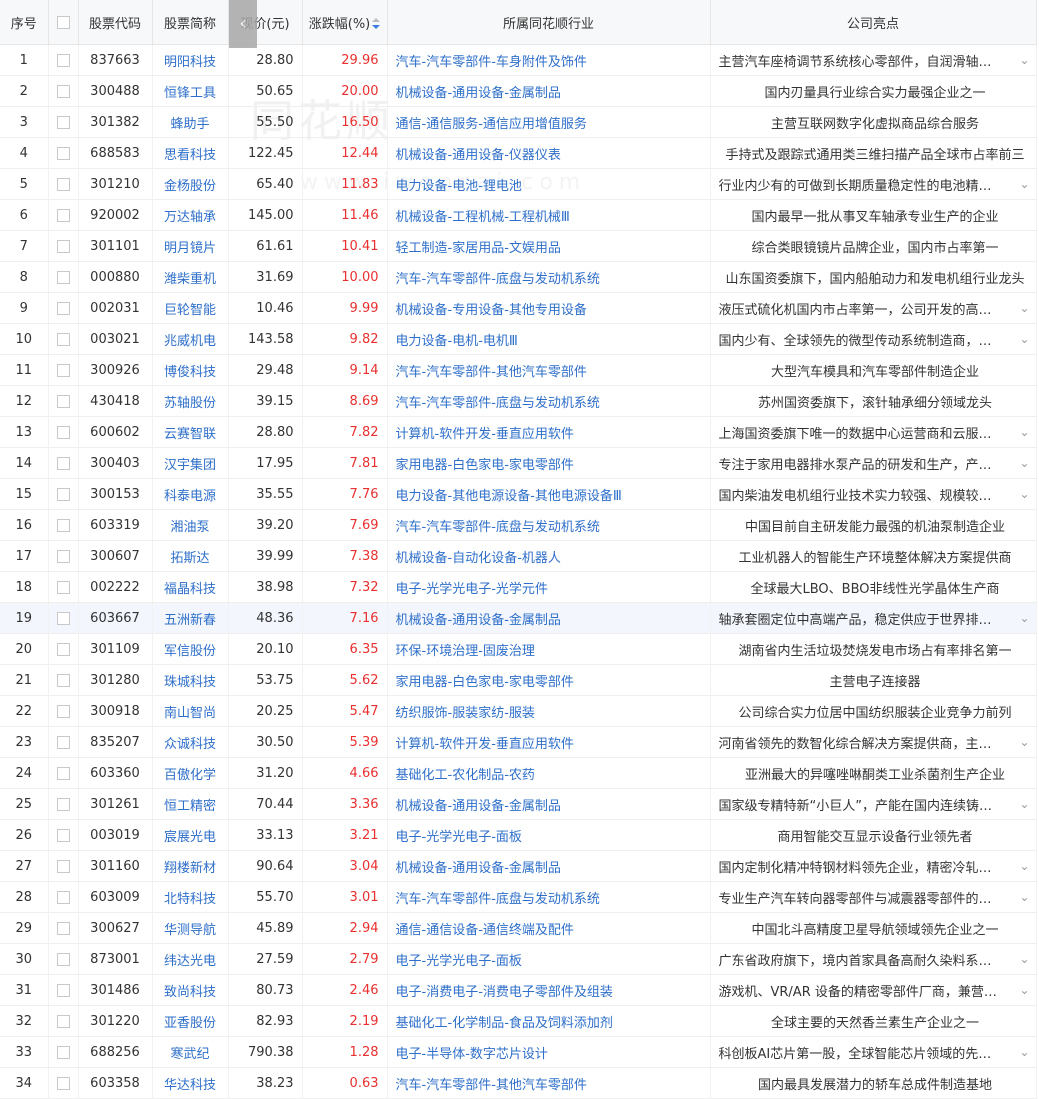 The width and height of the screenshot is (1039, 1099). What do you see at coordinates (190, 804) in the screenshot?
I see `stock-name-link: 恒工精密` at bounding box center [190, 804].